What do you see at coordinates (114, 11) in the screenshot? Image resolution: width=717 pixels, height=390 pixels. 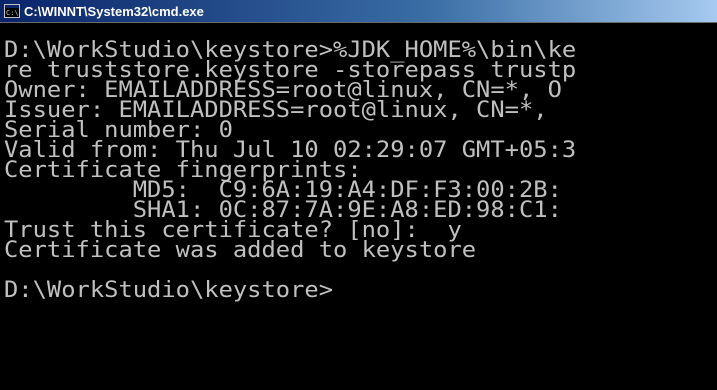 I see `window-title: C:\WINNT\System32\cmd.exe` at bounding box center [114, 11].